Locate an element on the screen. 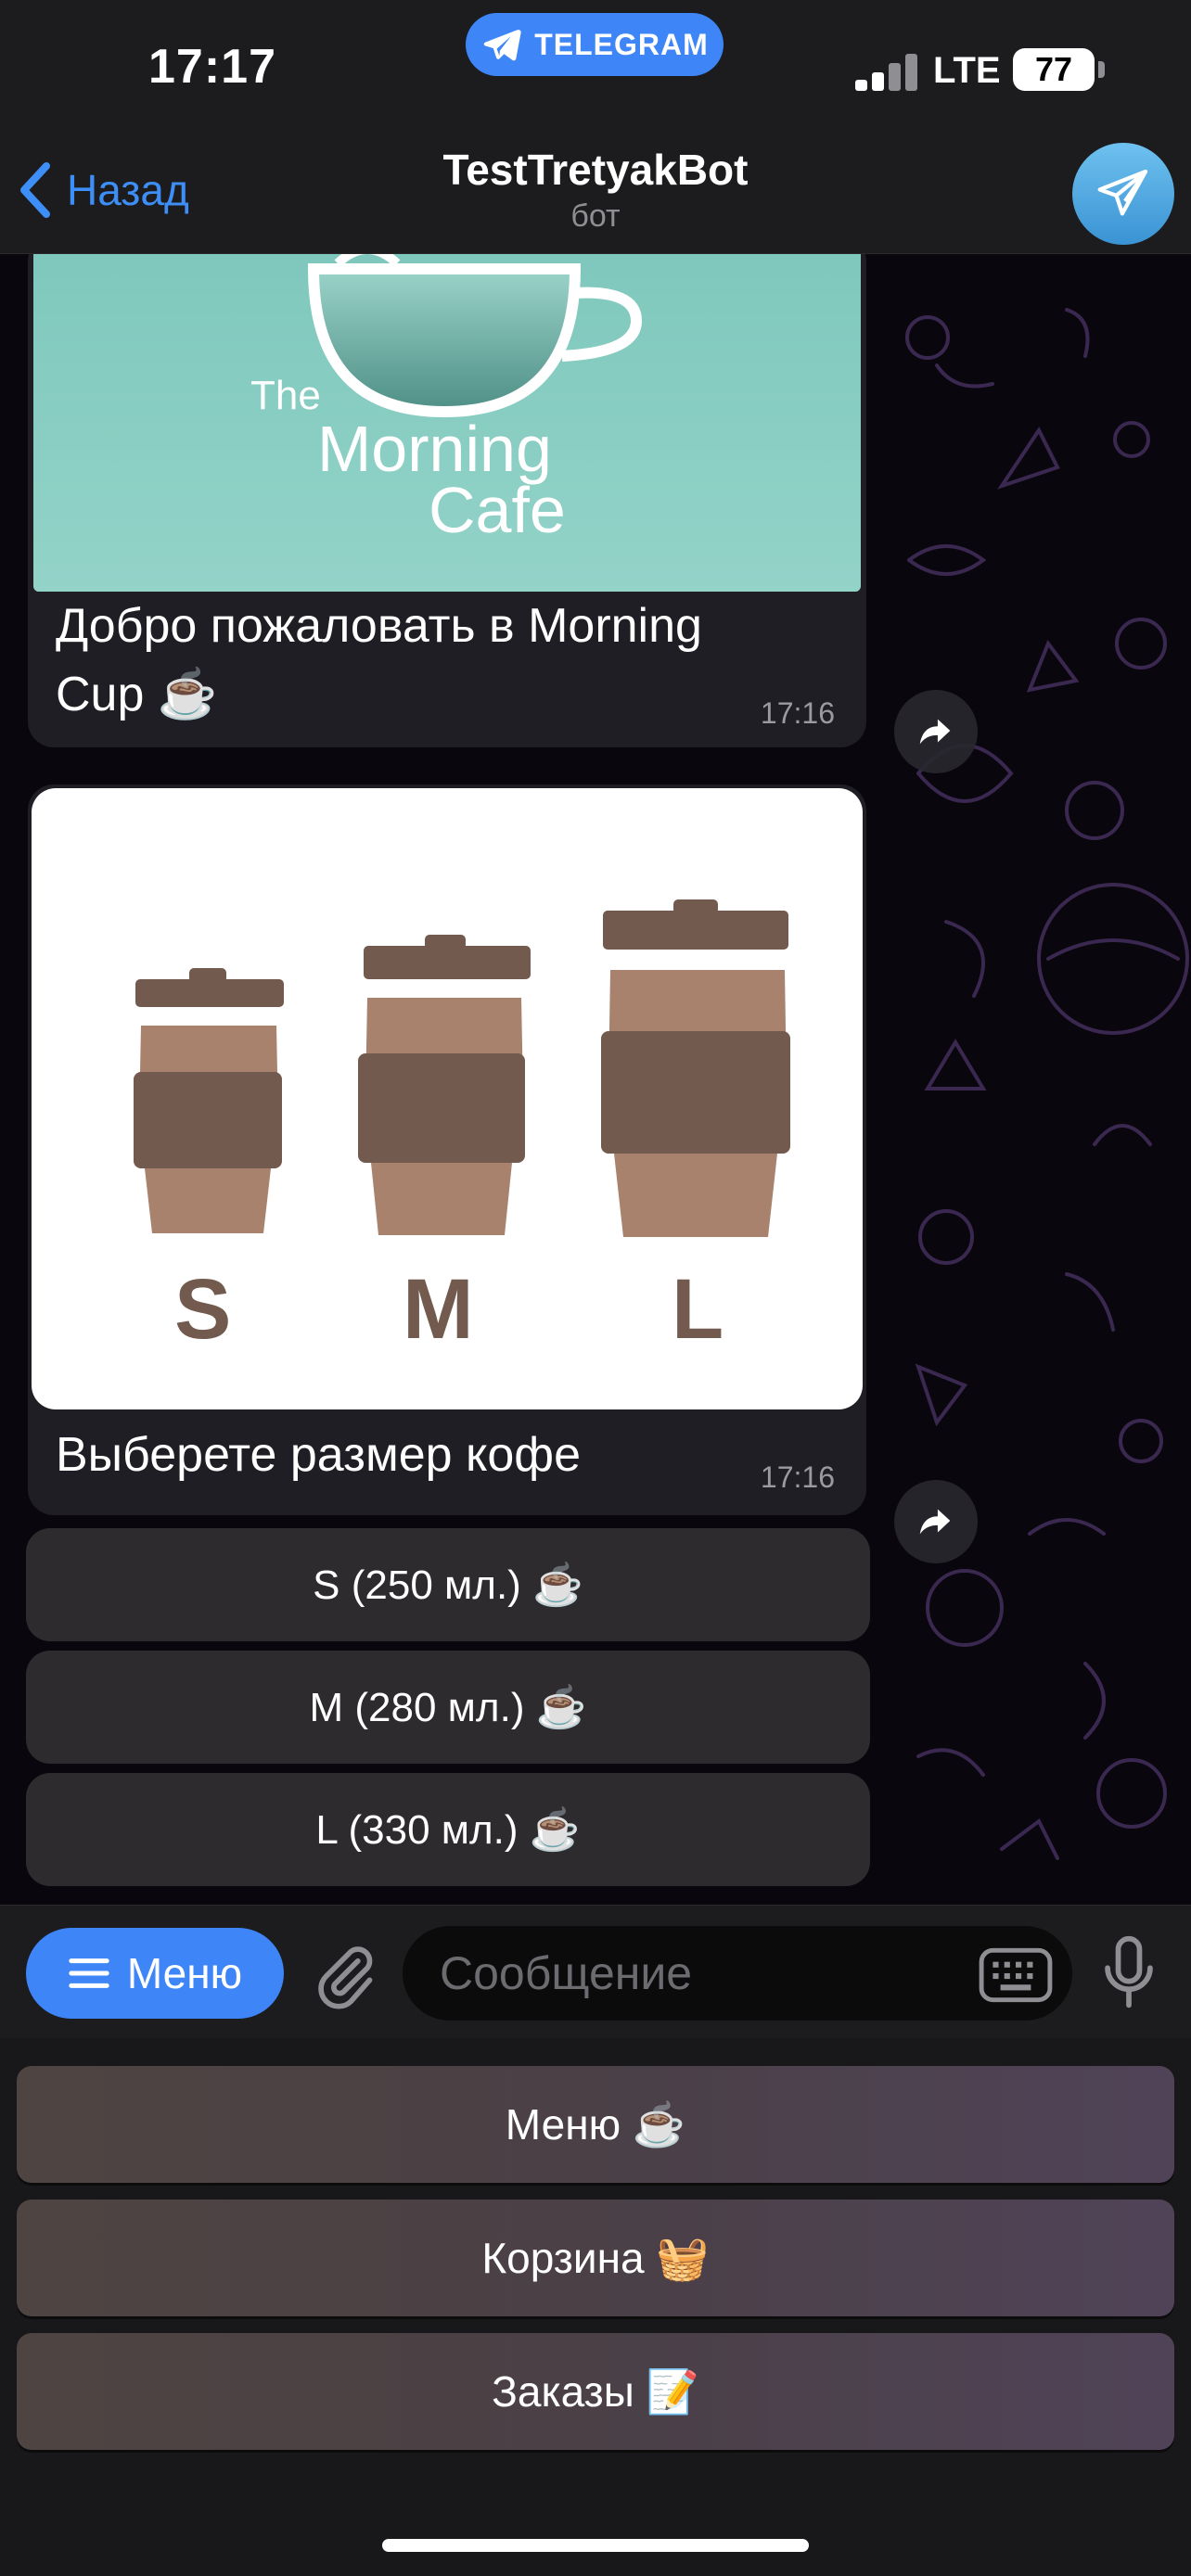 The width and height of the screenshot is (1191, 2576). message-input-bar: Меню is located at coordinates (595, 1971).